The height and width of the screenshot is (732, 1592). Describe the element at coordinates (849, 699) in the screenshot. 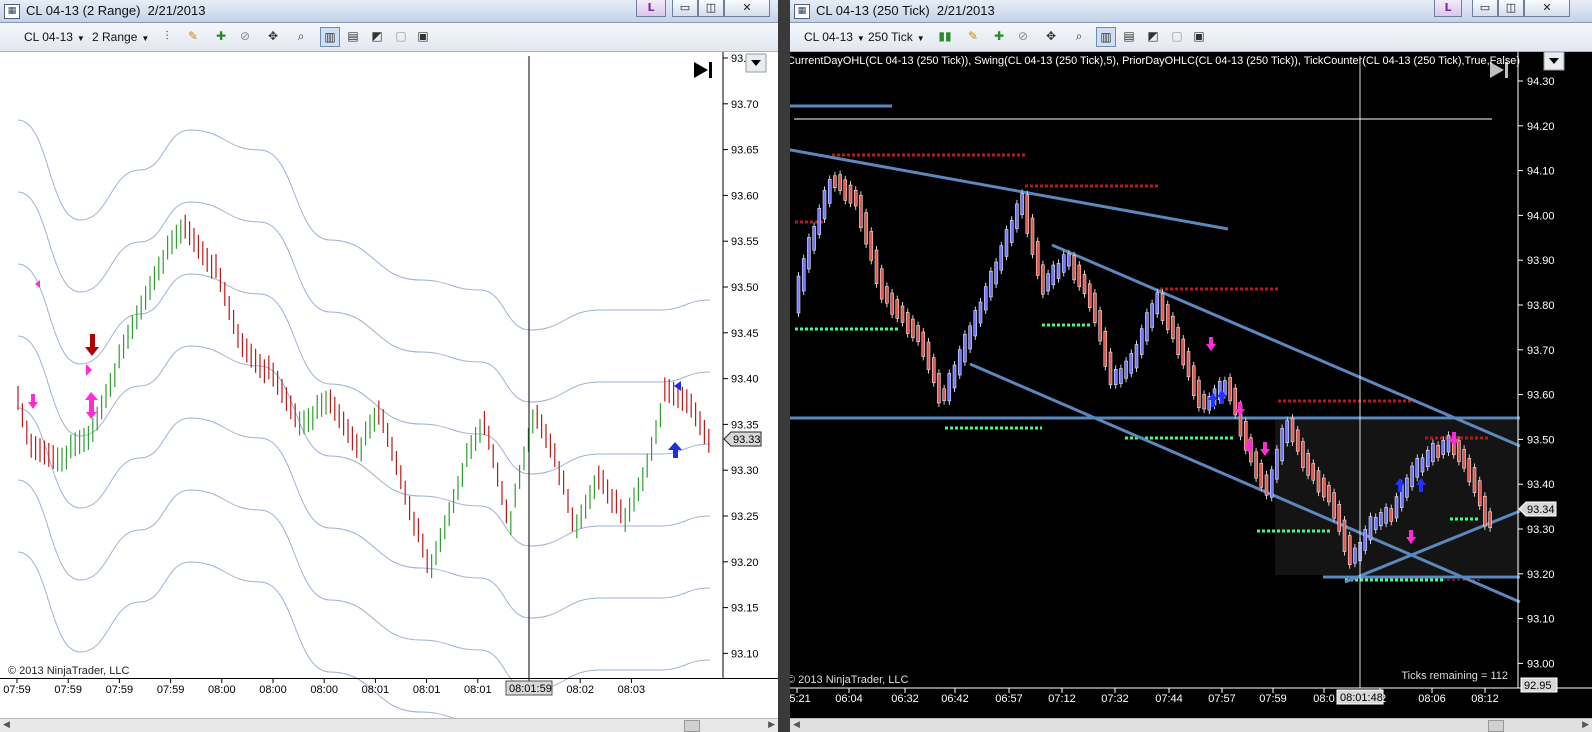

I see `time-tick-label: 06:04` at that location.